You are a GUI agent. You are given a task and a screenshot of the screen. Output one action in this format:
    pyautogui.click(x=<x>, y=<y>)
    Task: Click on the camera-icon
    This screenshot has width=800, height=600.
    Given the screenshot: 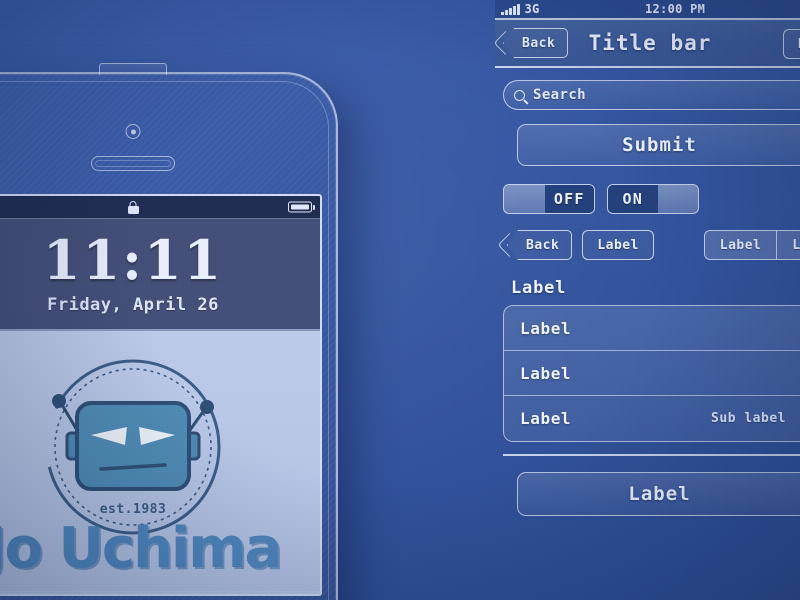 What is the action you would take?
    pyautogui.click(x=133, y=131)
    